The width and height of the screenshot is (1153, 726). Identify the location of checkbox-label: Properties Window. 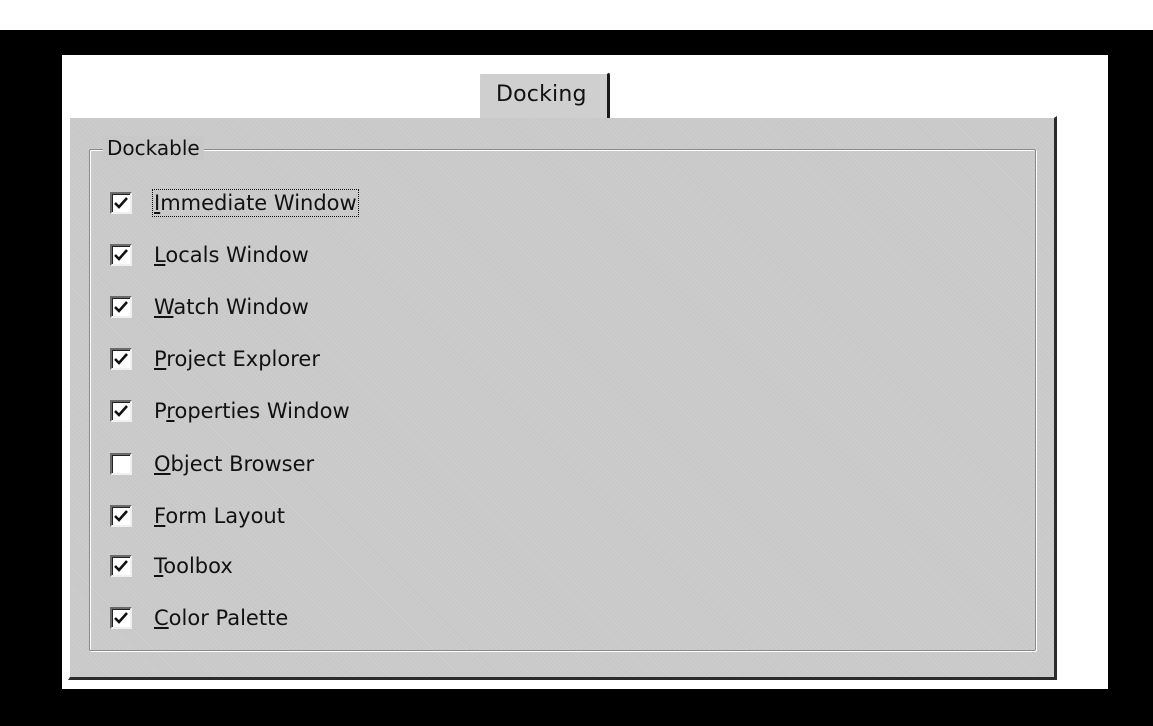
(252, 411).